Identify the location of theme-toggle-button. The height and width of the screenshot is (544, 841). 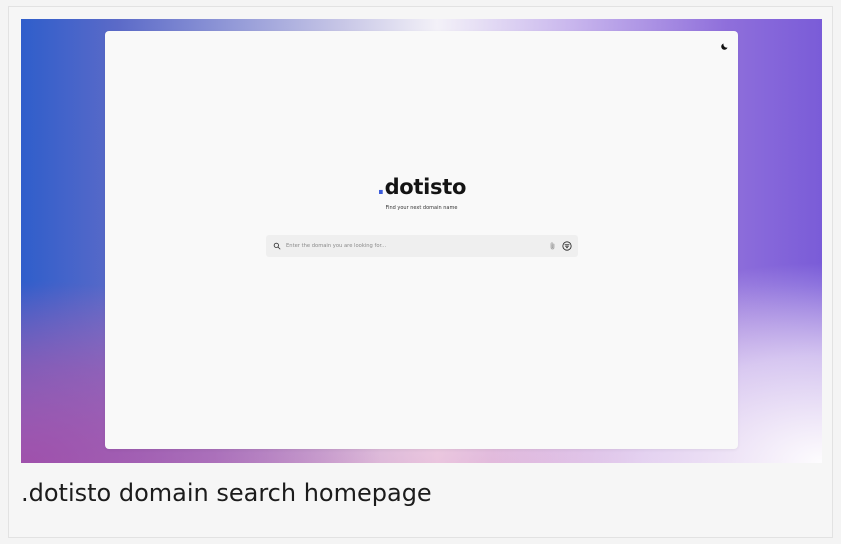
(724, 46).